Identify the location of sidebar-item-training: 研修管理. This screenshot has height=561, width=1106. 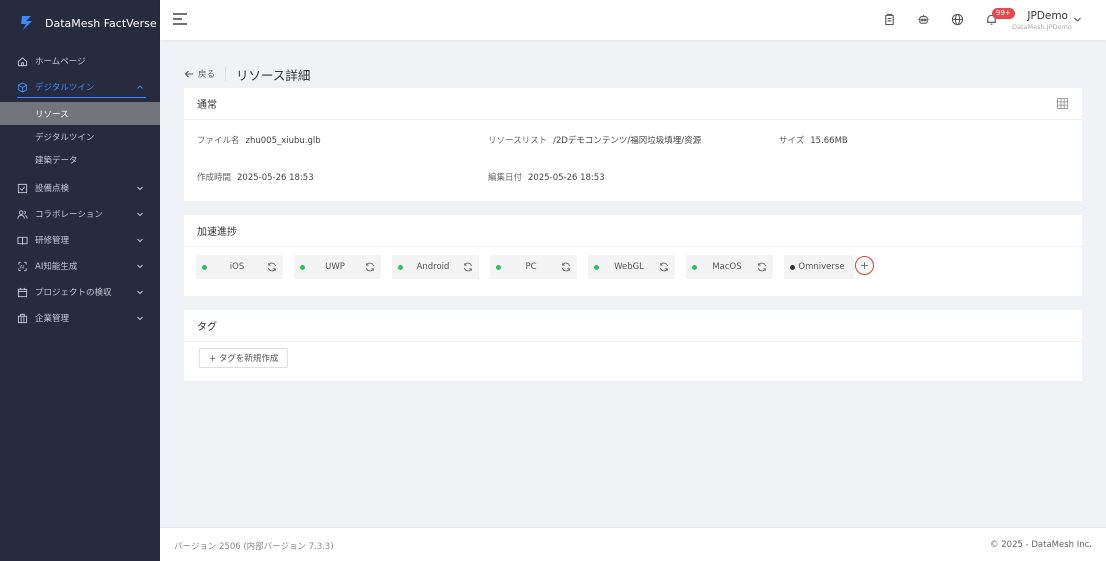
(80, 240).